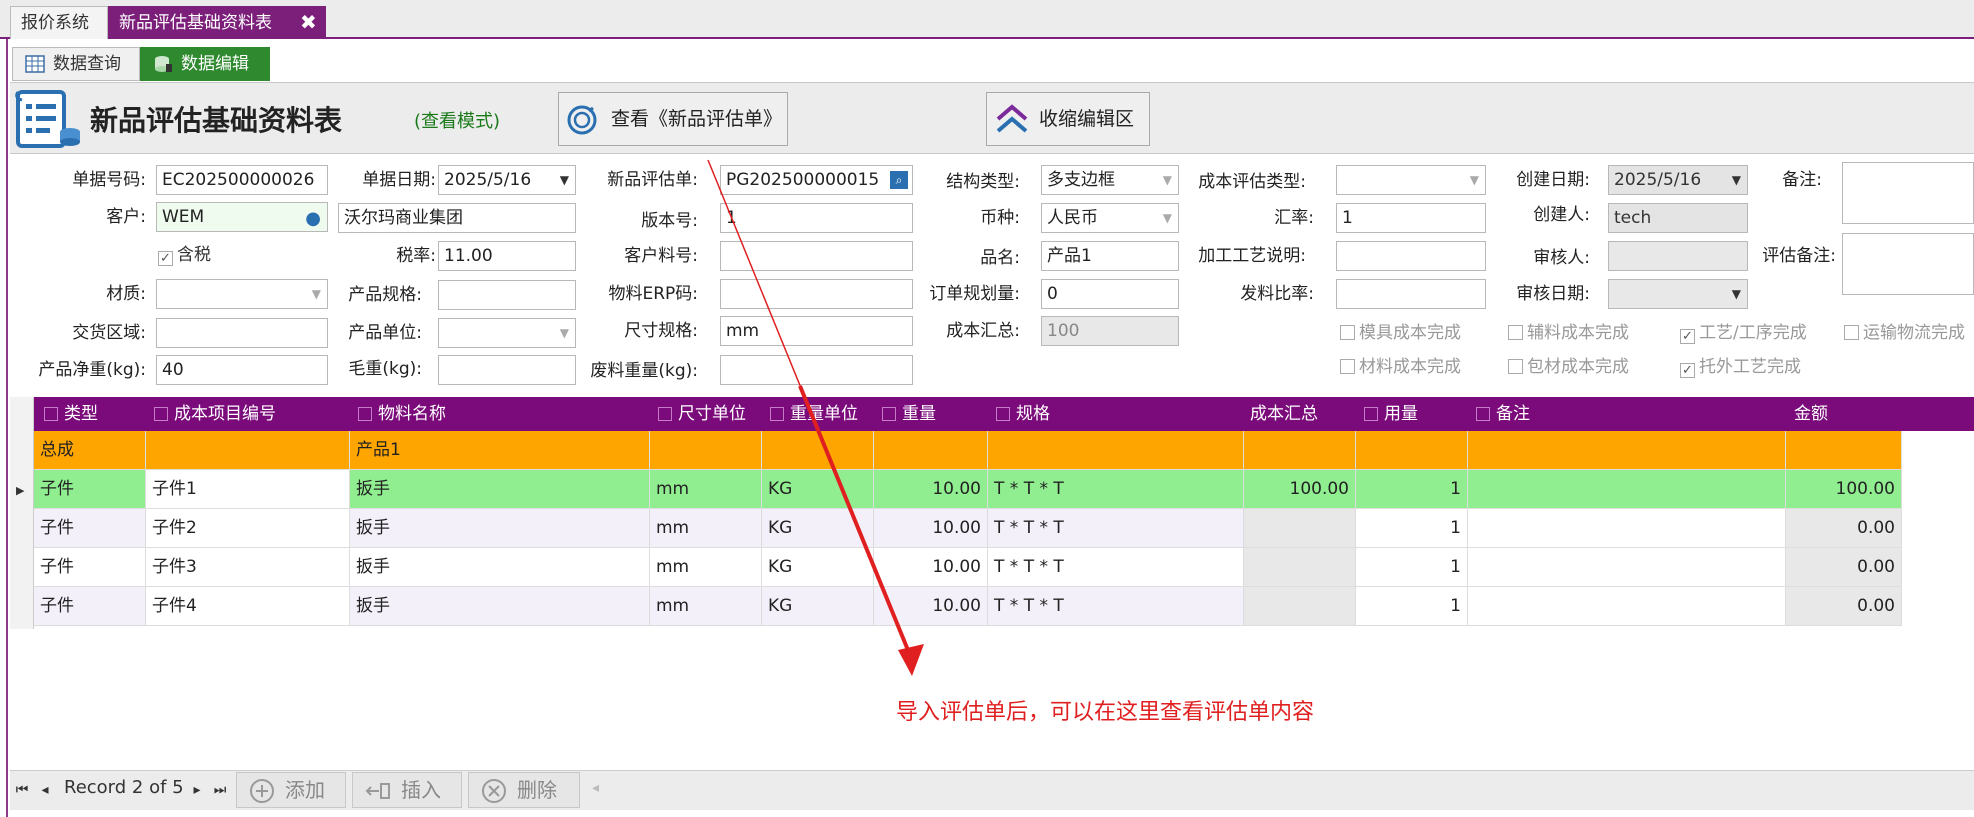 Image resolution: width=1974 pixels, height=817 pixels. I want to click on col-header-type: 类型, so click(90, 414).